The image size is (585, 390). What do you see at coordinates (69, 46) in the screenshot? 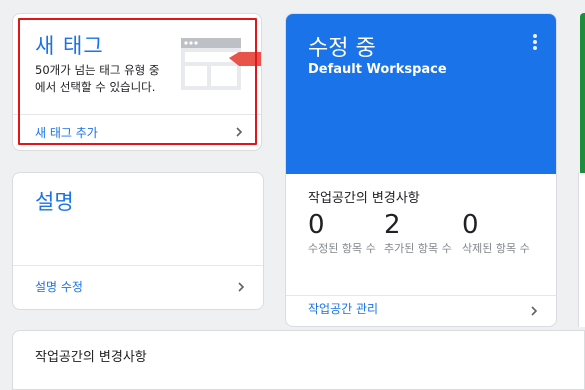
I see `new-tag-title: 새 태그` at bounding box center [69, 46].